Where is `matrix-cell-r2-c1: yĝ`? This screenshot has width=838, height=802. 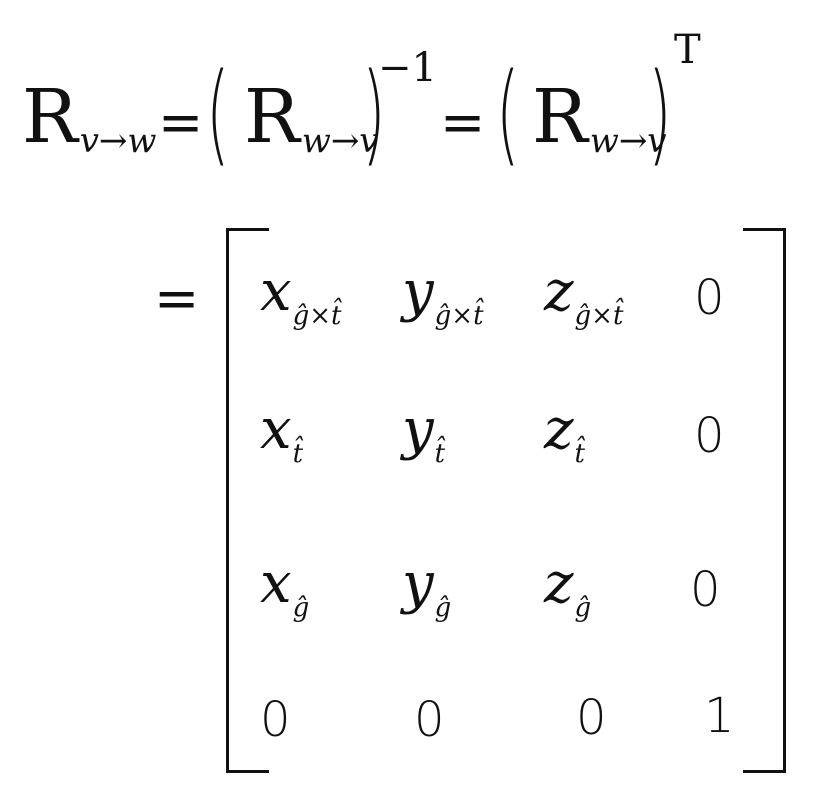
matrix-cell-r2-c1: yĝ is located at coordinates (427, 589).